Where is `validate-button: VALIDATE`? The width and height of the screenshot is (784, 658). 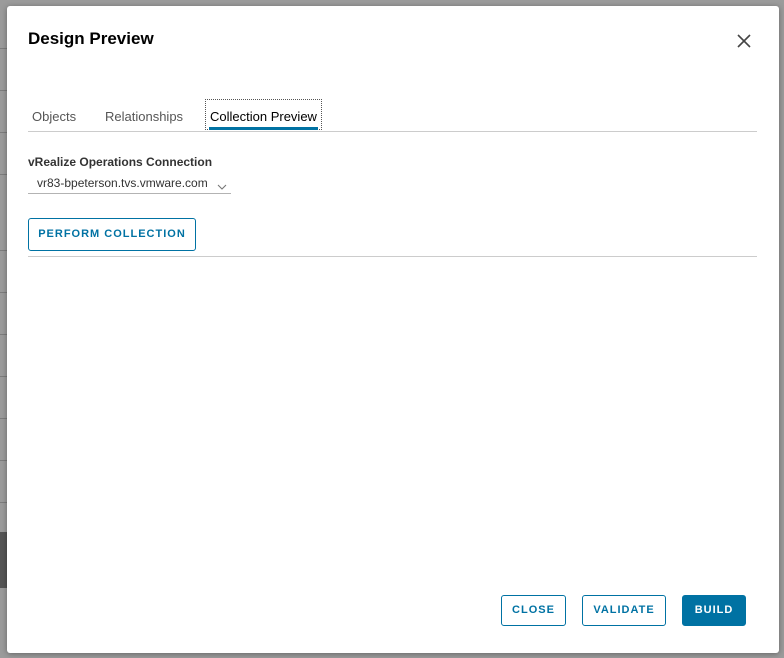 validate-button: VALIDATE is located at coordinates (624, 610).